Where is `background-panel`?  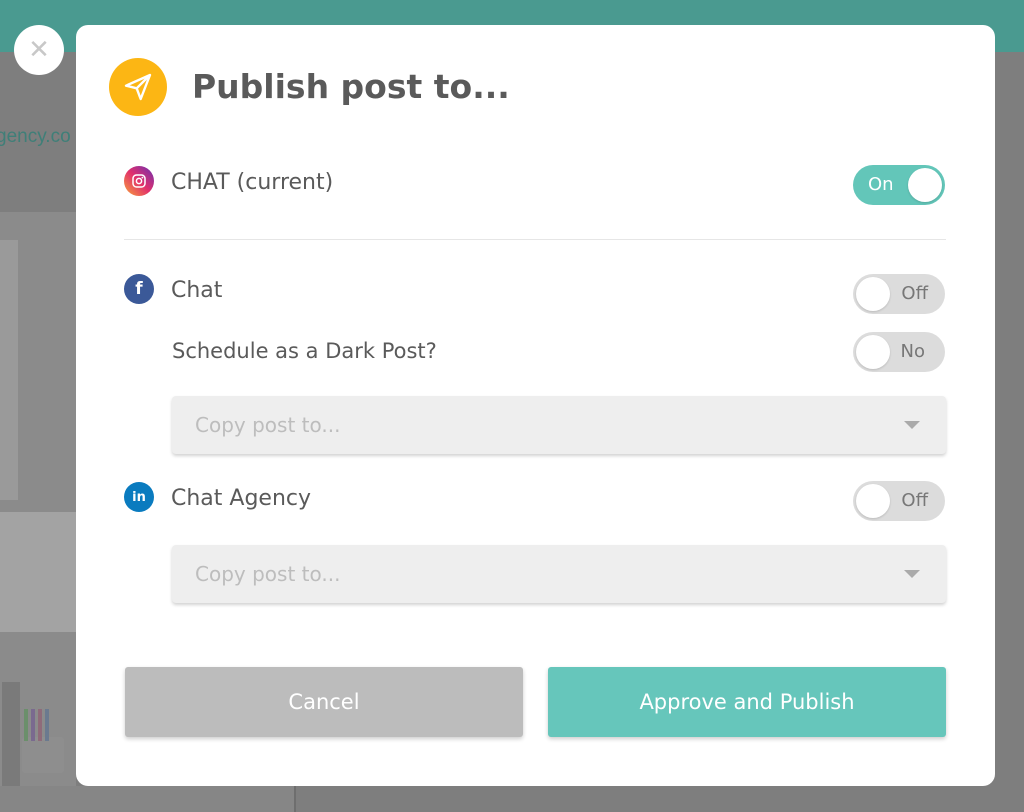
background-panel is located at coordinates (148, 799).